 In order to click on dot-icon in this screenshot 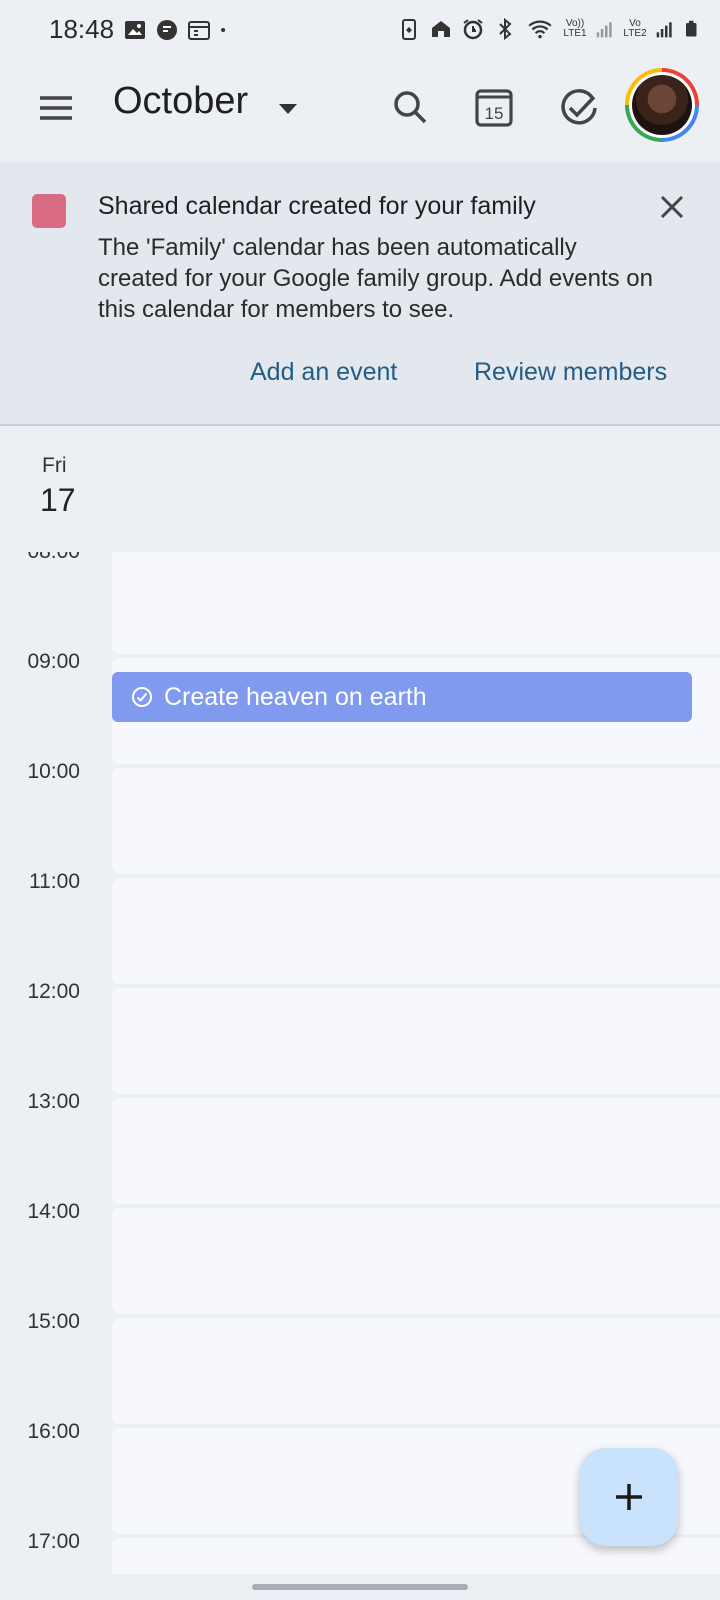, I will do `click(223, 30)`.